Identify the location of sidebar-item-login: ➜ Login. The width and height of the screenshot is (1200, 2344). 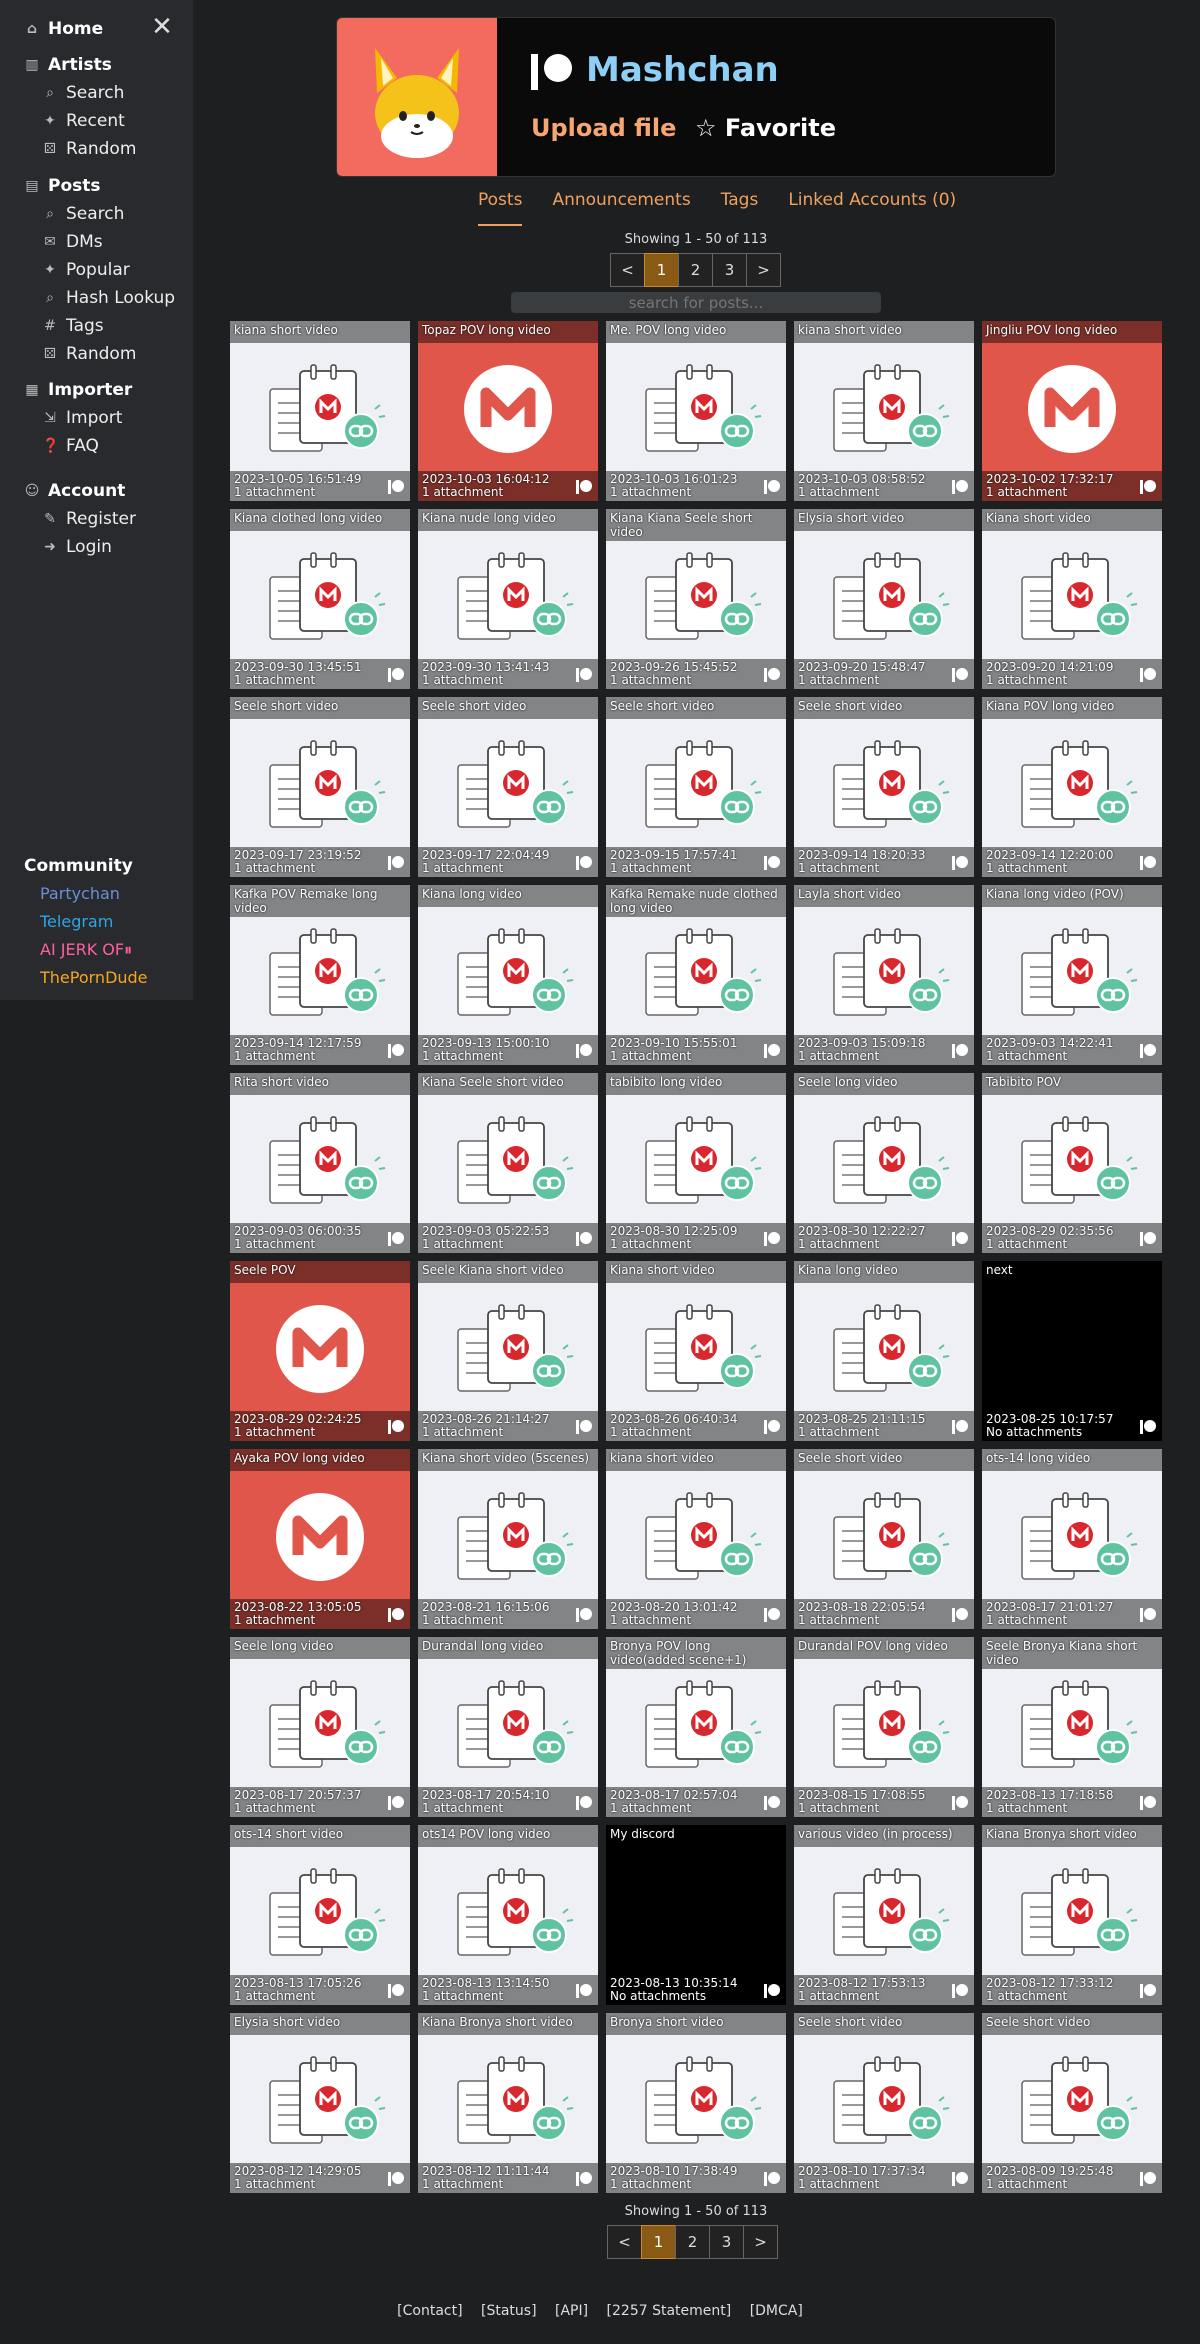
(77, 547).